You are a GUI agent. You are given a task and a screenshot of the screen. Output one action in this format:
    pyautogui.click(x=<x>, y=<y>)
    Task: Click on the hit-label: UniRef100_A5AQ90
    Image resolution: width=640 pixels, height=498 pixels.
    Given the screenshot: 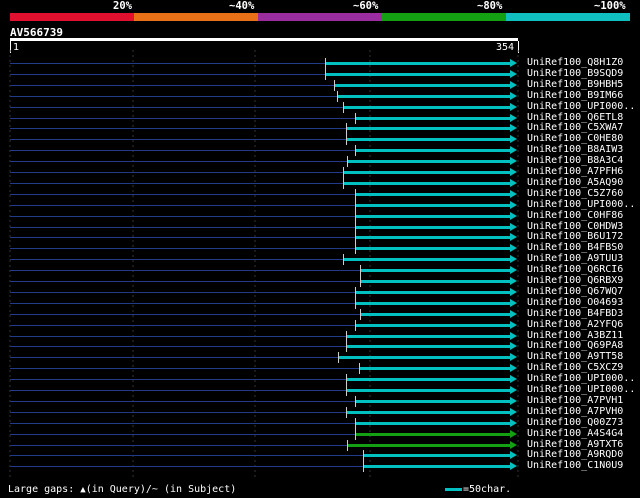 What is the action you would take?
    pyautogui.click(x=575, y=182)
    